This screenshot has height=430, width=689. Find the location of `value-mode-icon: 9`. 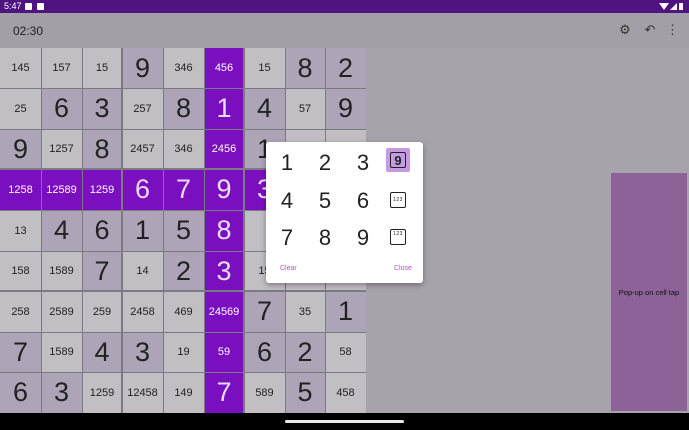

value-mode-icon: 9 is located at coordinates (398, 160).